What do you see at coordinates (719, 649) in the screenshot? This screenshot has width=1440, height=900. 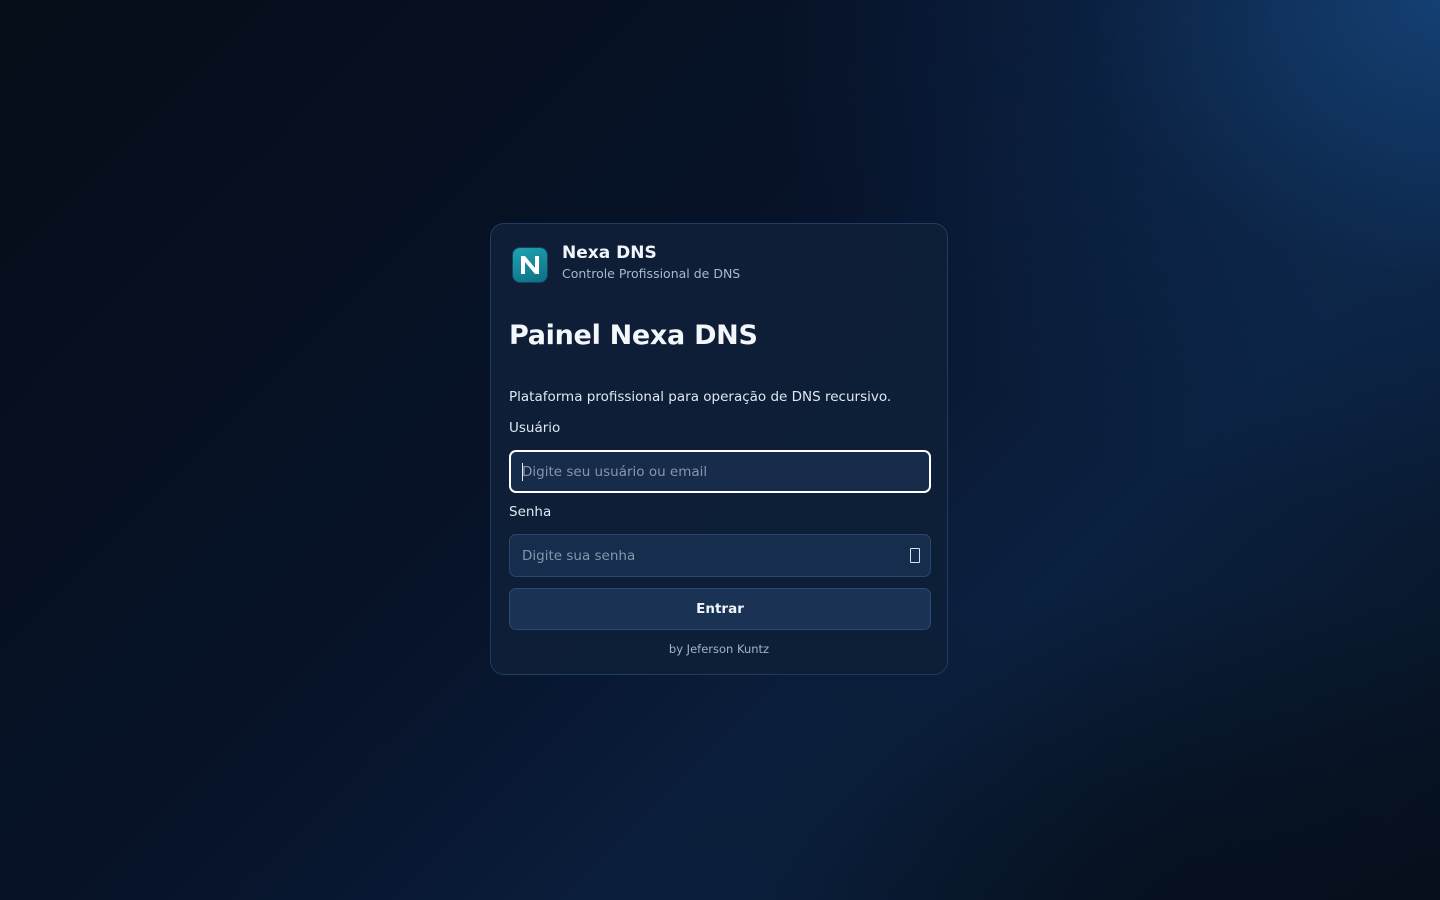 I see `author-credit: by Jeferson Kuntz` at bounding box center [719, 649].